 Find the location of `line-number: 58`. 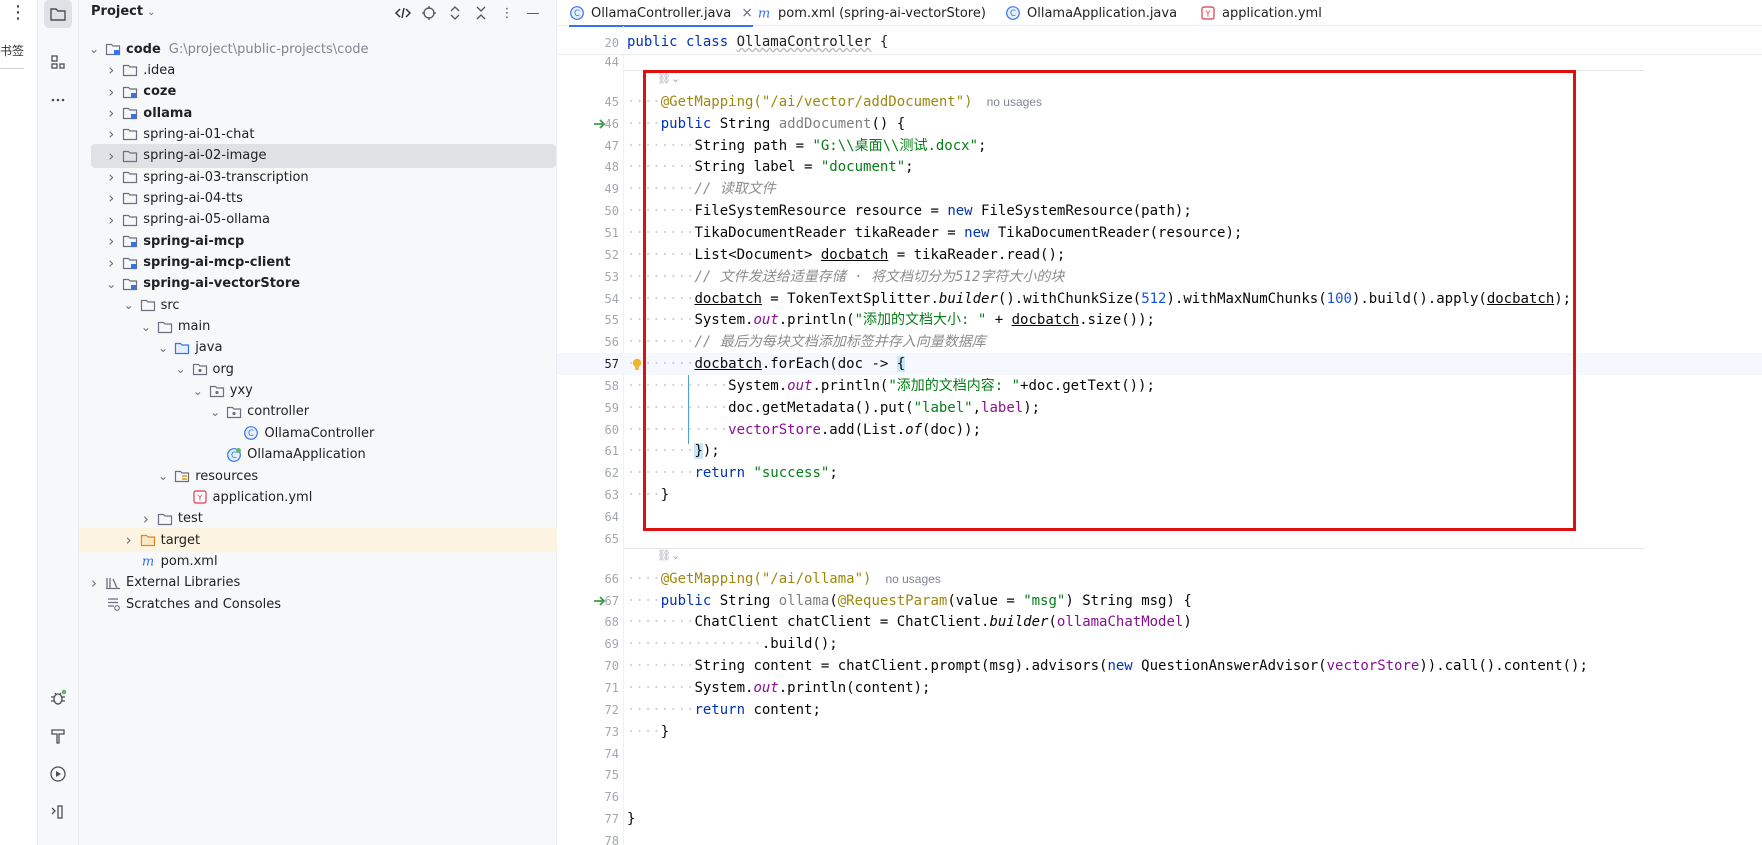

line-number: 58 is located at coordinates (588, 386).